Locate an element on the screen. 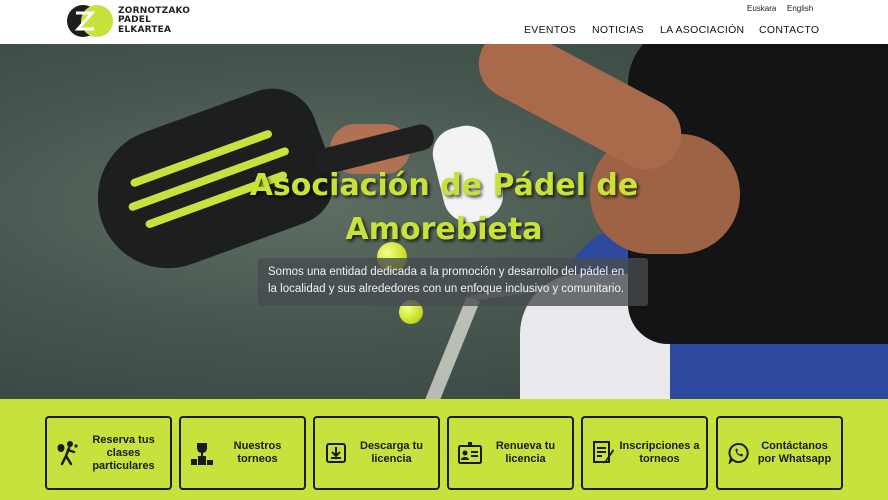 This screenshot has height=500, width=888. tile-renueva-licencia: Renueva tu licencia is located at coordinates (510, 453).